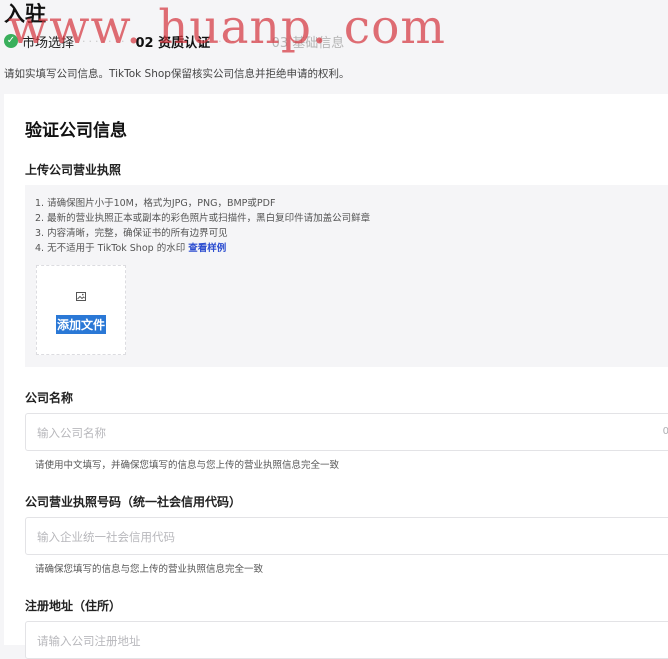 The width and height of the screenshot is (668, 659). I want to click on step-basic-info: 03 基础信息, so click(308, 41).